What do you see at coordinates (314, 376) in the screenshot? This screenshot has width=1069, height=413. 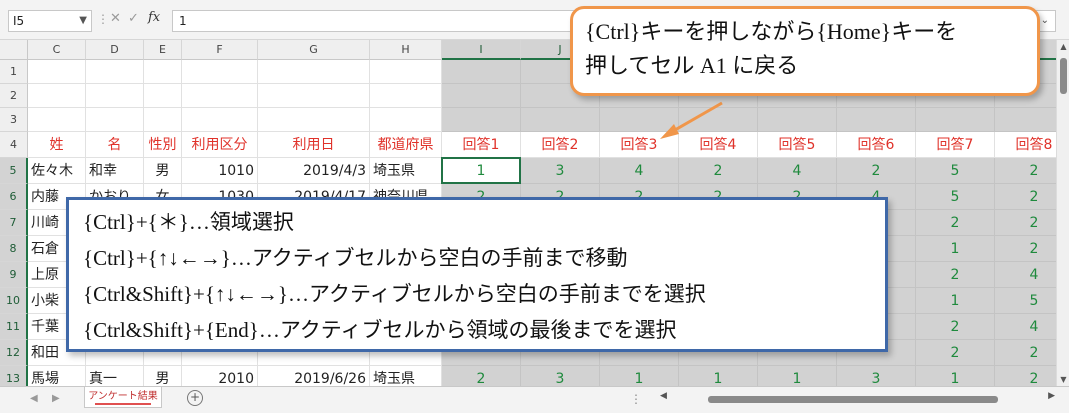 I see `cell: 2019/6/26` at bounding box center [314, 376].